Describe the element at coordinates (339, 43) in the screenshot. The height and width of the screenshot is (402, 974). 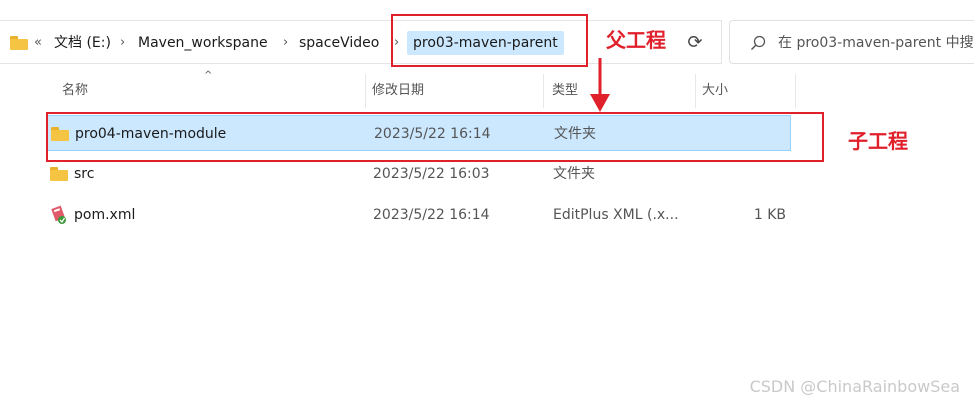
I see `breadcrumb-spacevideo: spaceVideo` at that location.